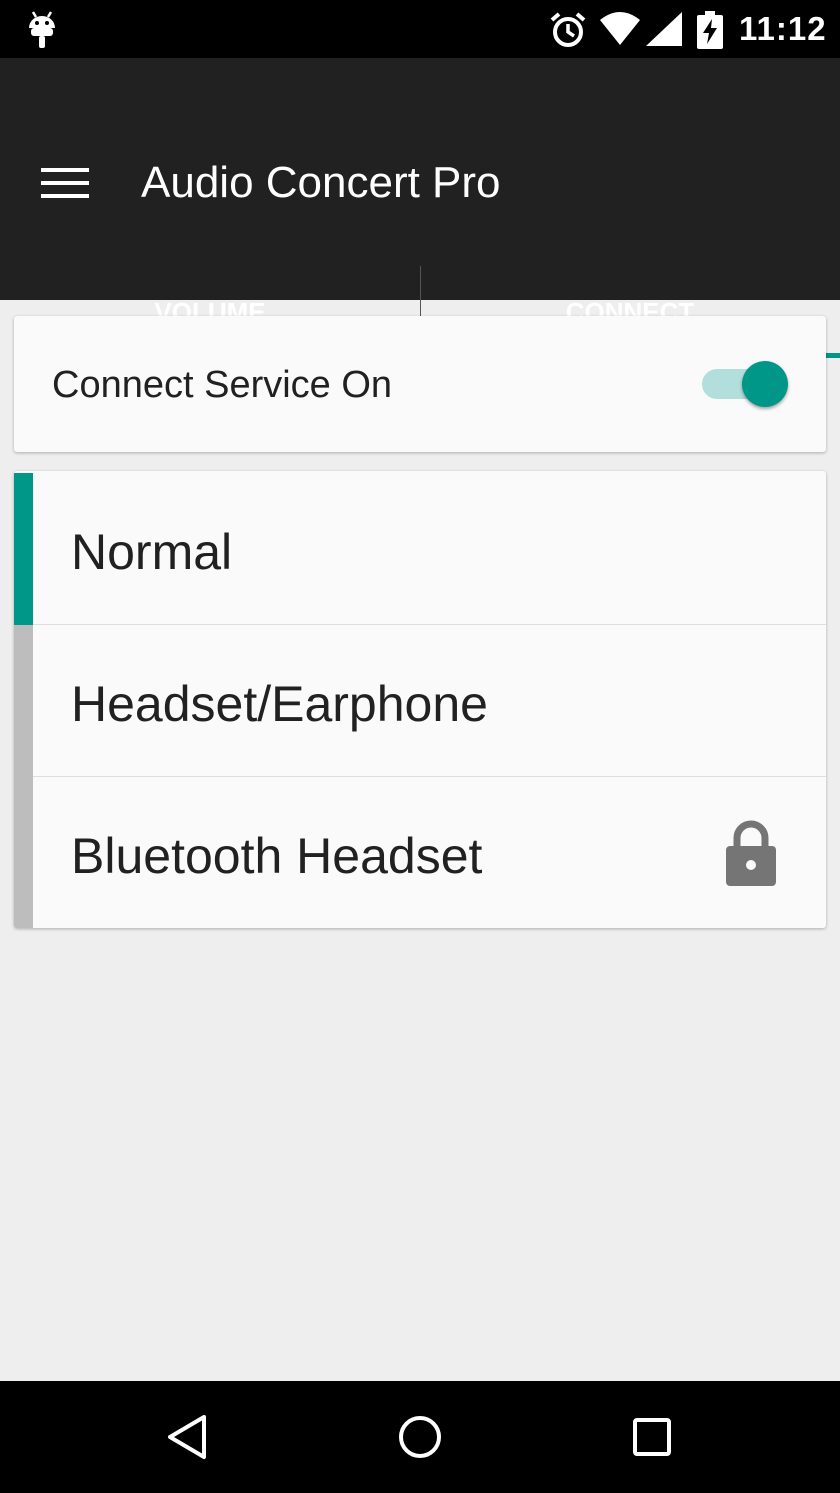  I want to click on active-indicator-bar, so click(23, 549).